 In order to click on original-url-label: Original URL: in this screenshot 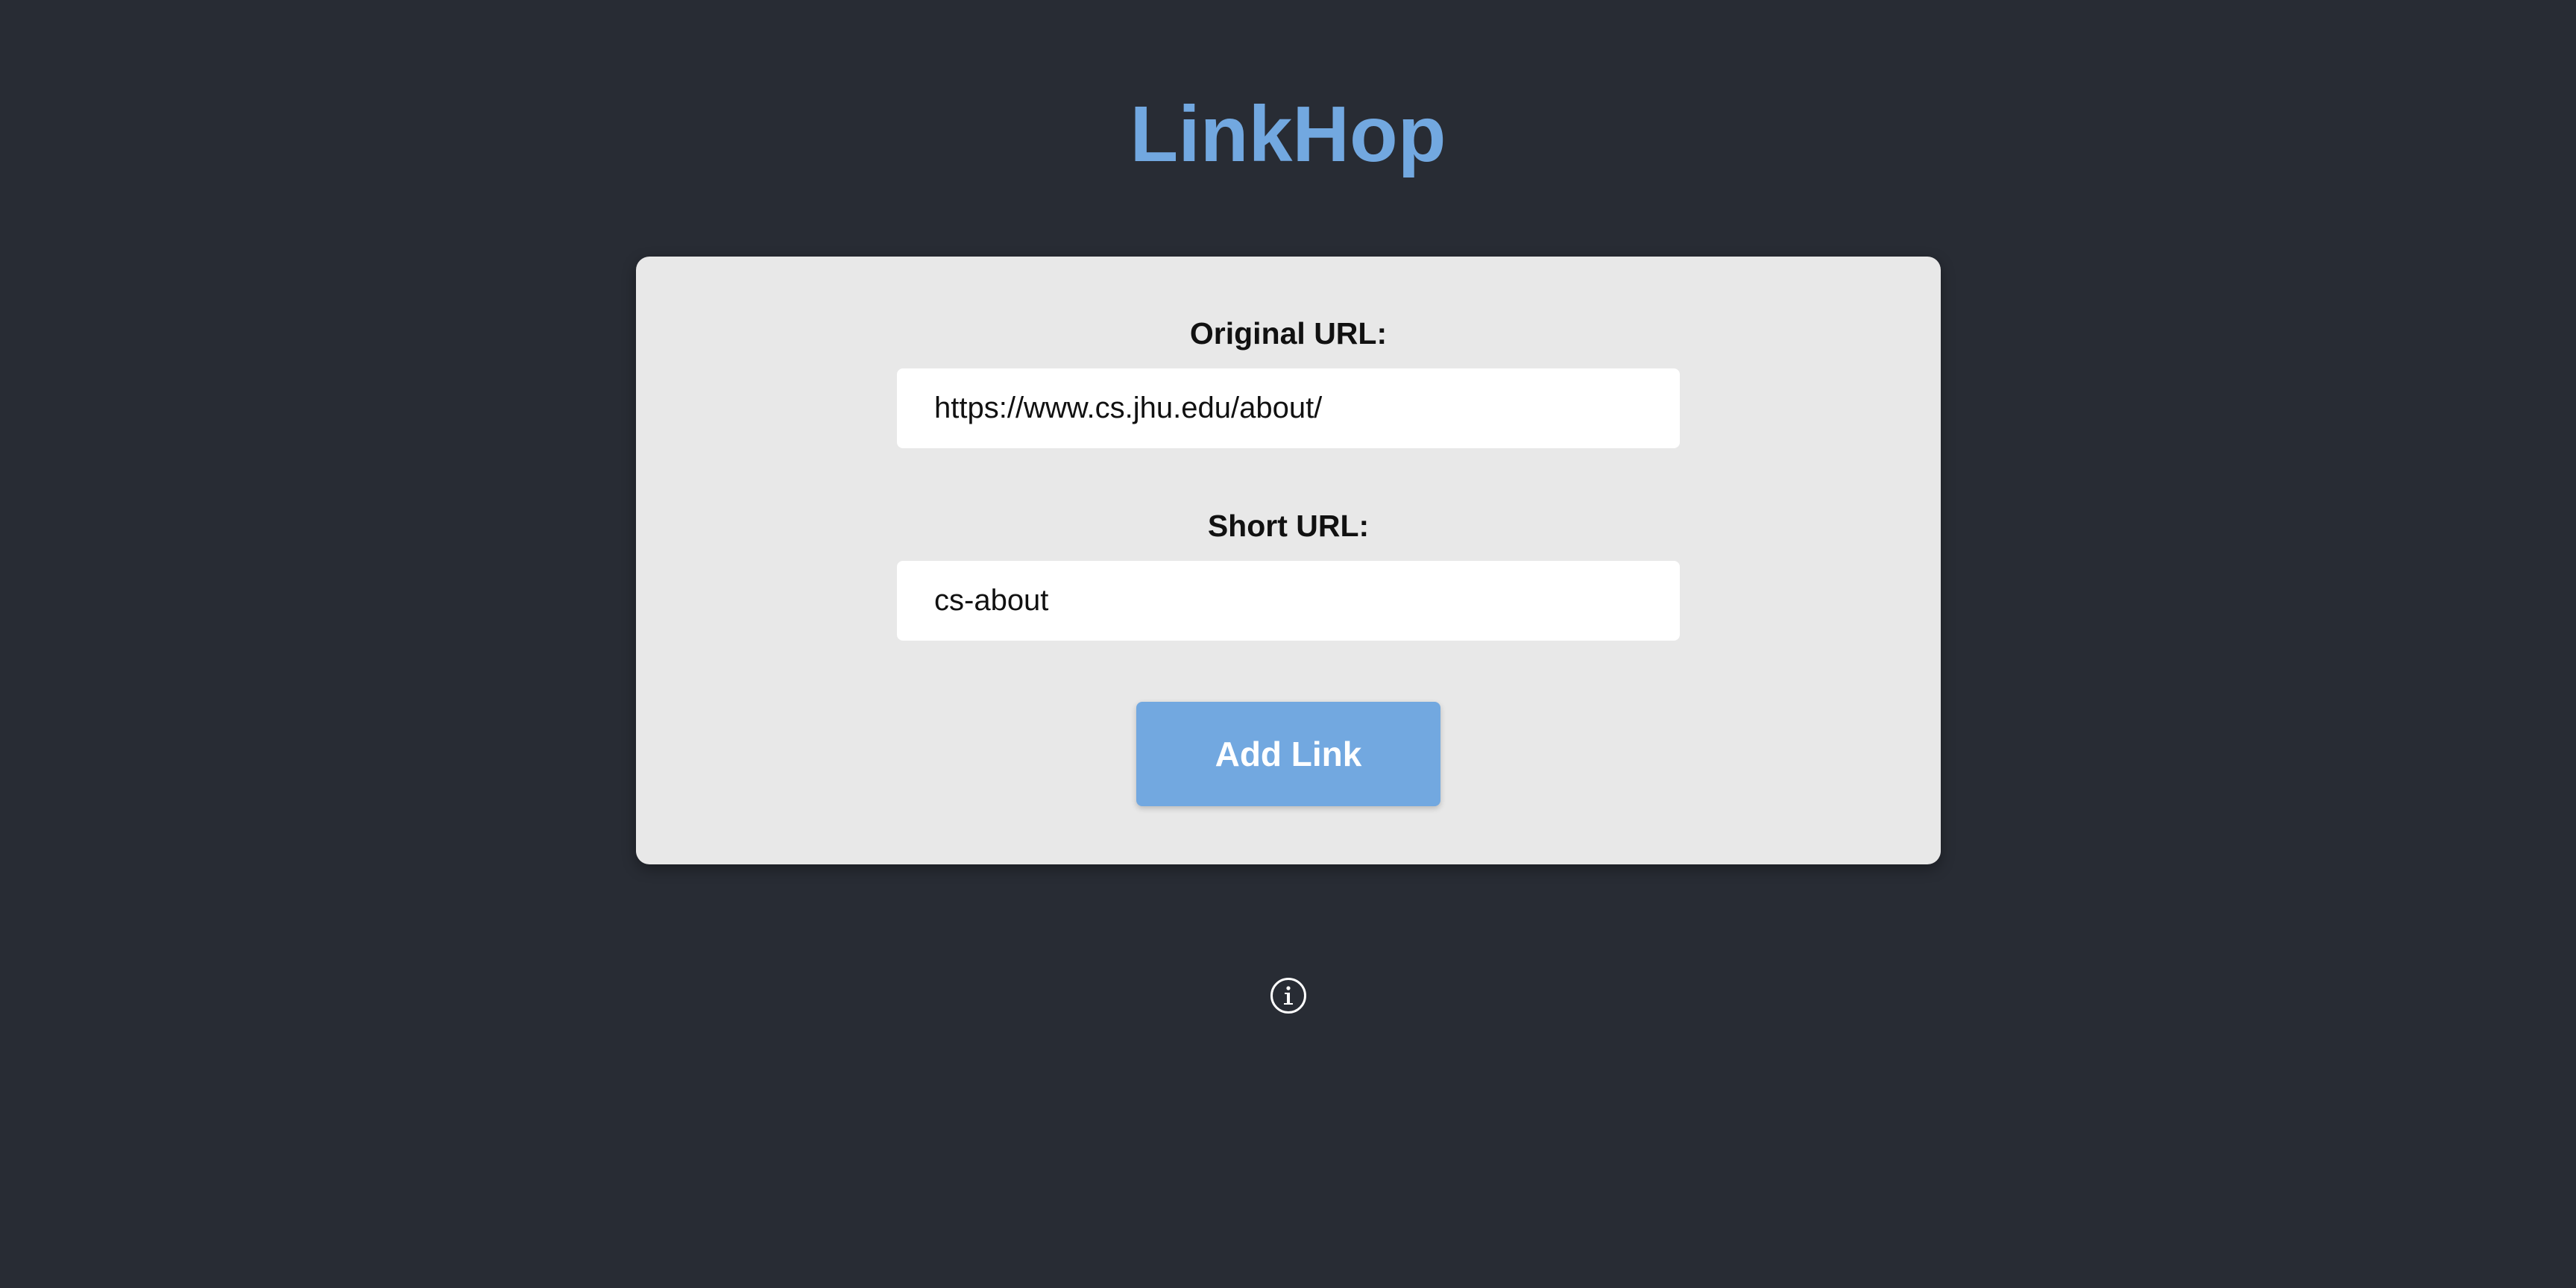, I will do `click(1288, 334)`.